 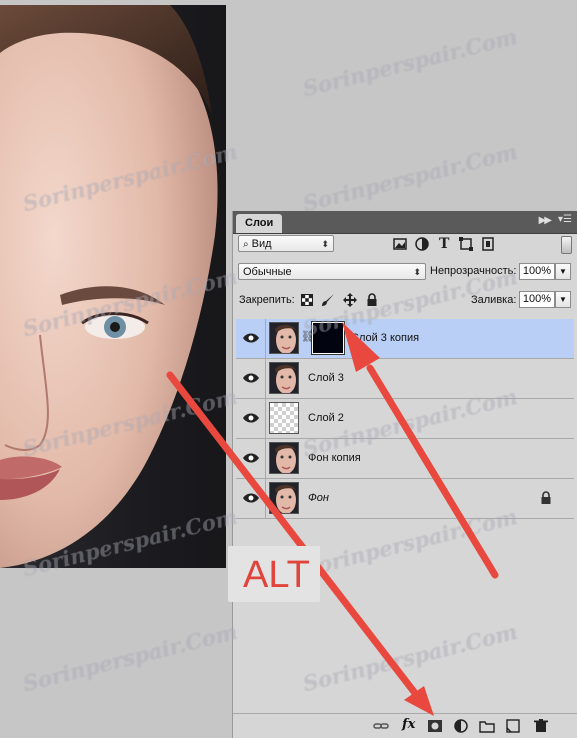 I want to click on new-layer-icon, so click(x=513, y=726).